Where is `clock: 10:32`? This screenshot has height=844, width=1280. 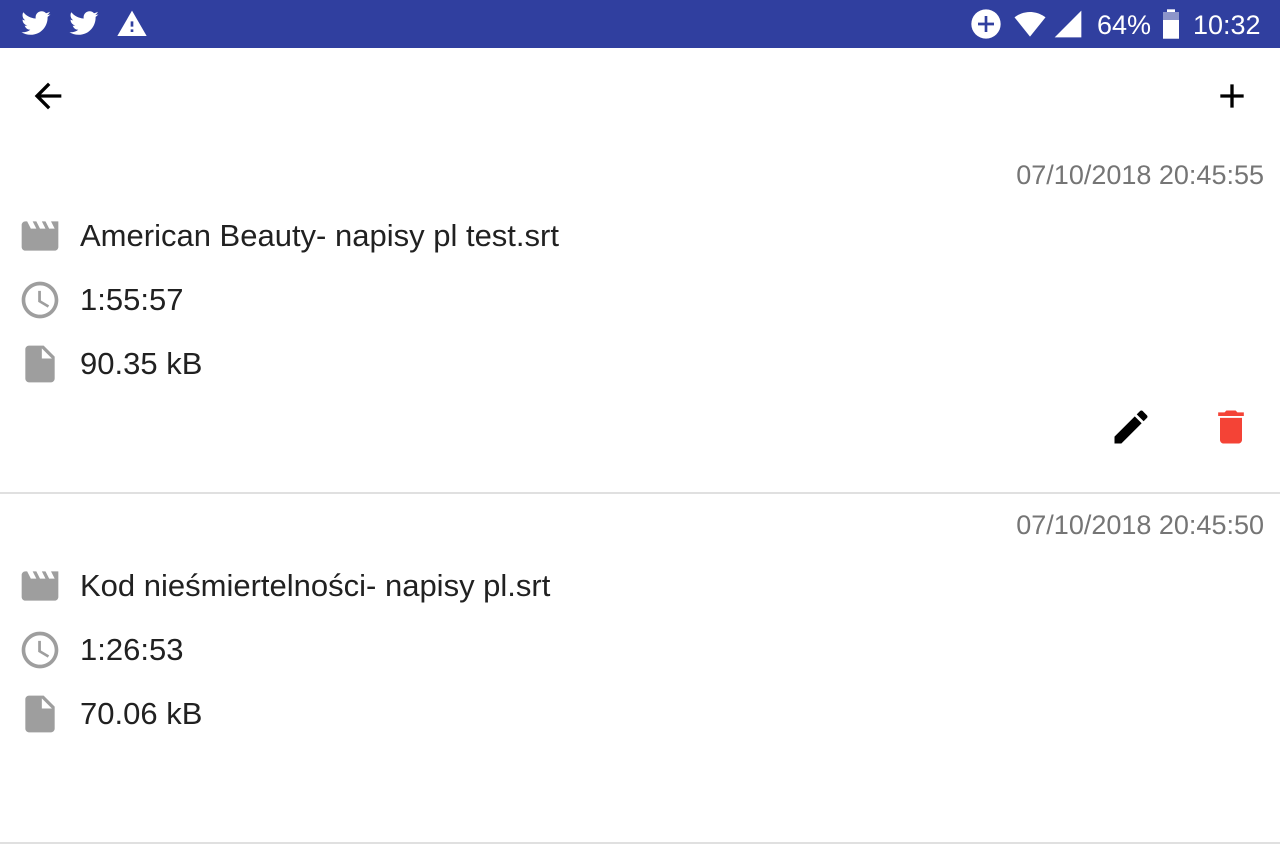 clock: 10:32 is located at coordinates (1227, 25).